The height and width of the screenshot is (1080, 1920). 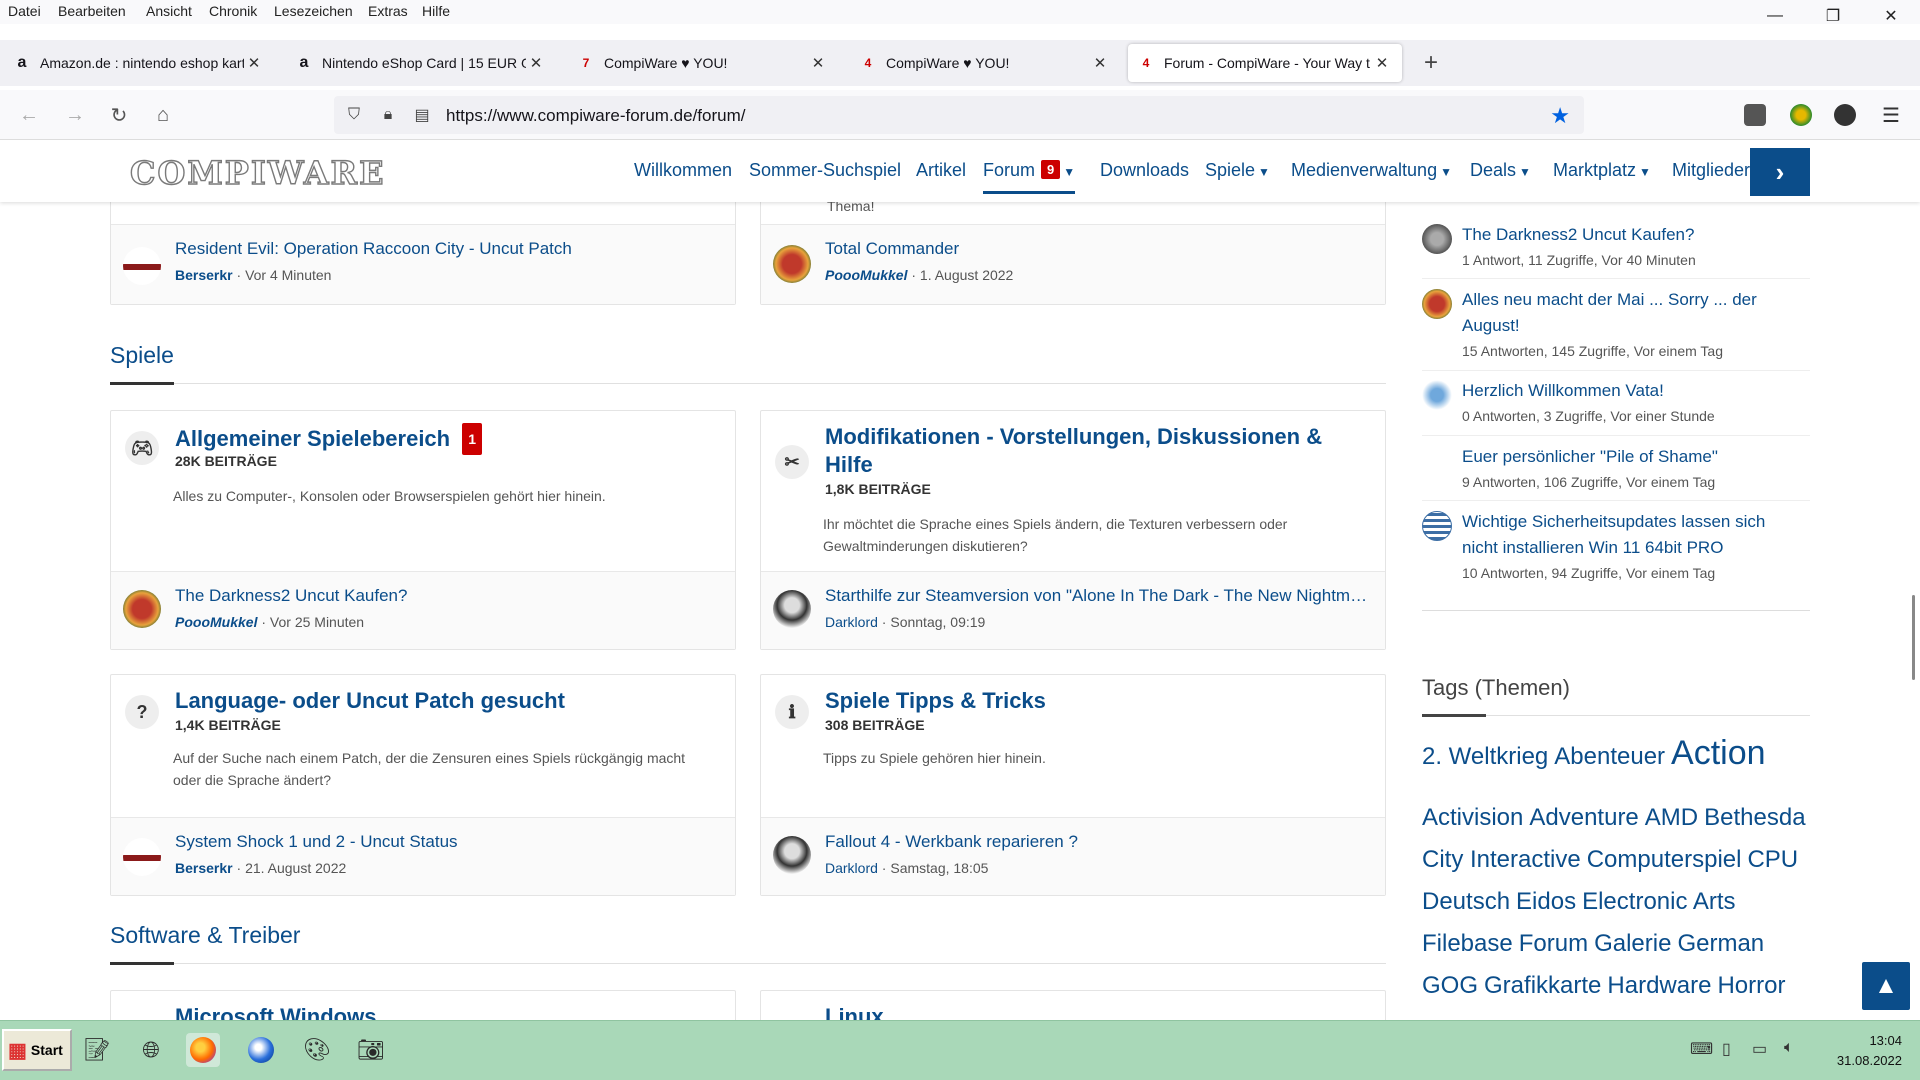 I want to click on tag-link: GOG, so click(x=1450, y=985).